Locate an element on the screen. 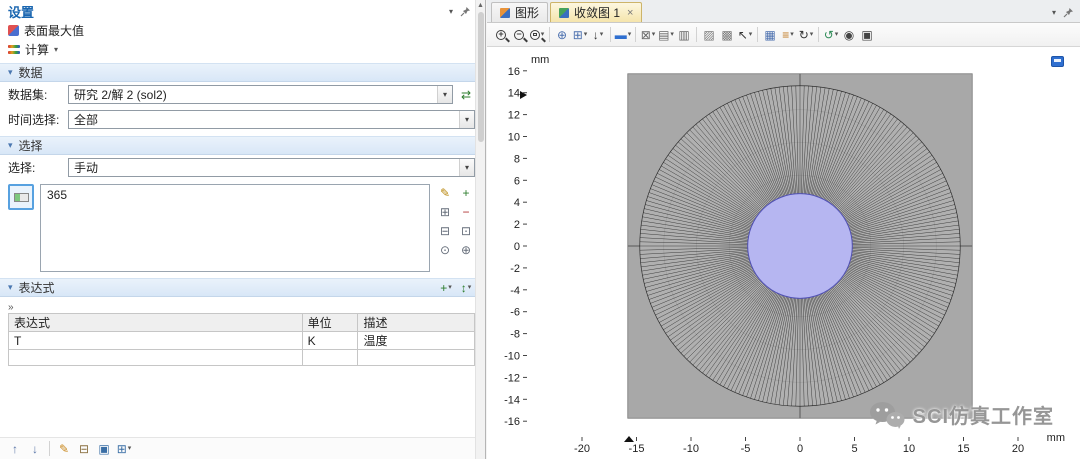 This screenshot has width=1080, height=459. paste-selection-icon: ⊟ is located at coordinates (445, 230).